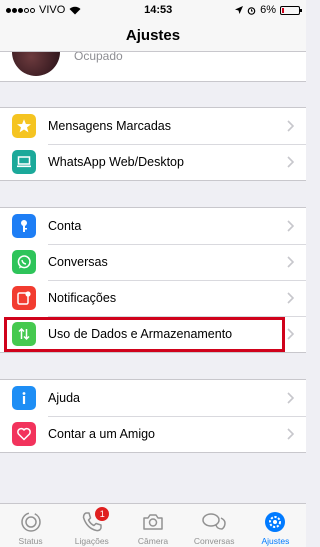 The image size is (320, 547). Describe the element at coordinates (20, 10) in the screenshot. I see `signal-strength-icon` at that location.